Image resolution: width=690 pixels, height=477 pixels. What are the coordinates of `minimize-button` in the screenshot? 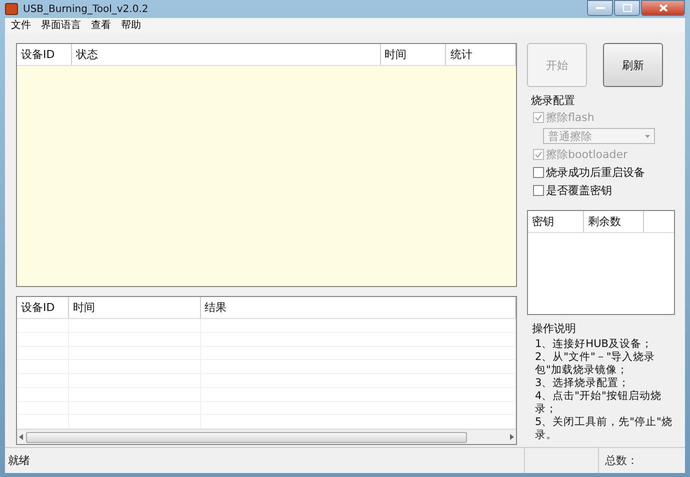 It's located at (600, 8).